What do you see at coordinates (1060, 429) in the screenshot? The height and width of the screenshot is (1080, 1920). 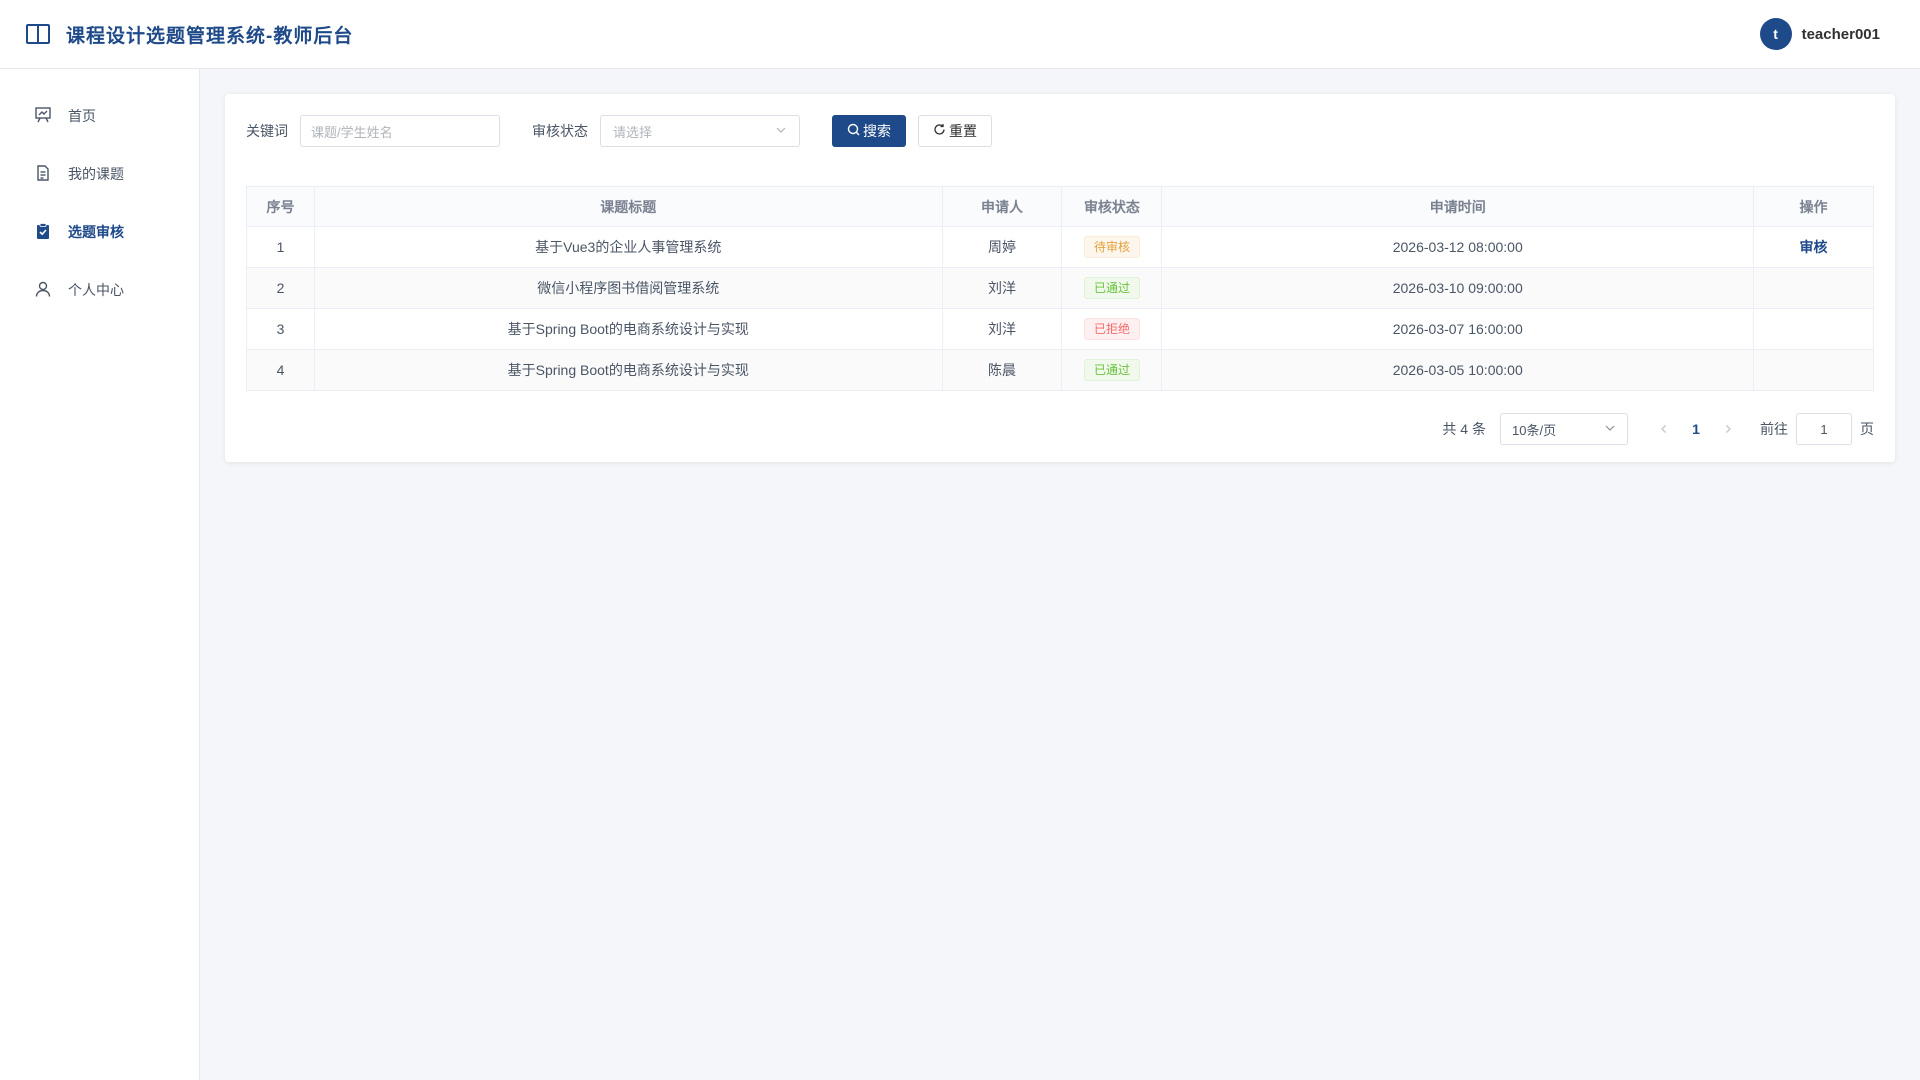 I see `pagination: 共 4 条 10条/页 1 前往 1 页` at bounding box center [1060, 429].